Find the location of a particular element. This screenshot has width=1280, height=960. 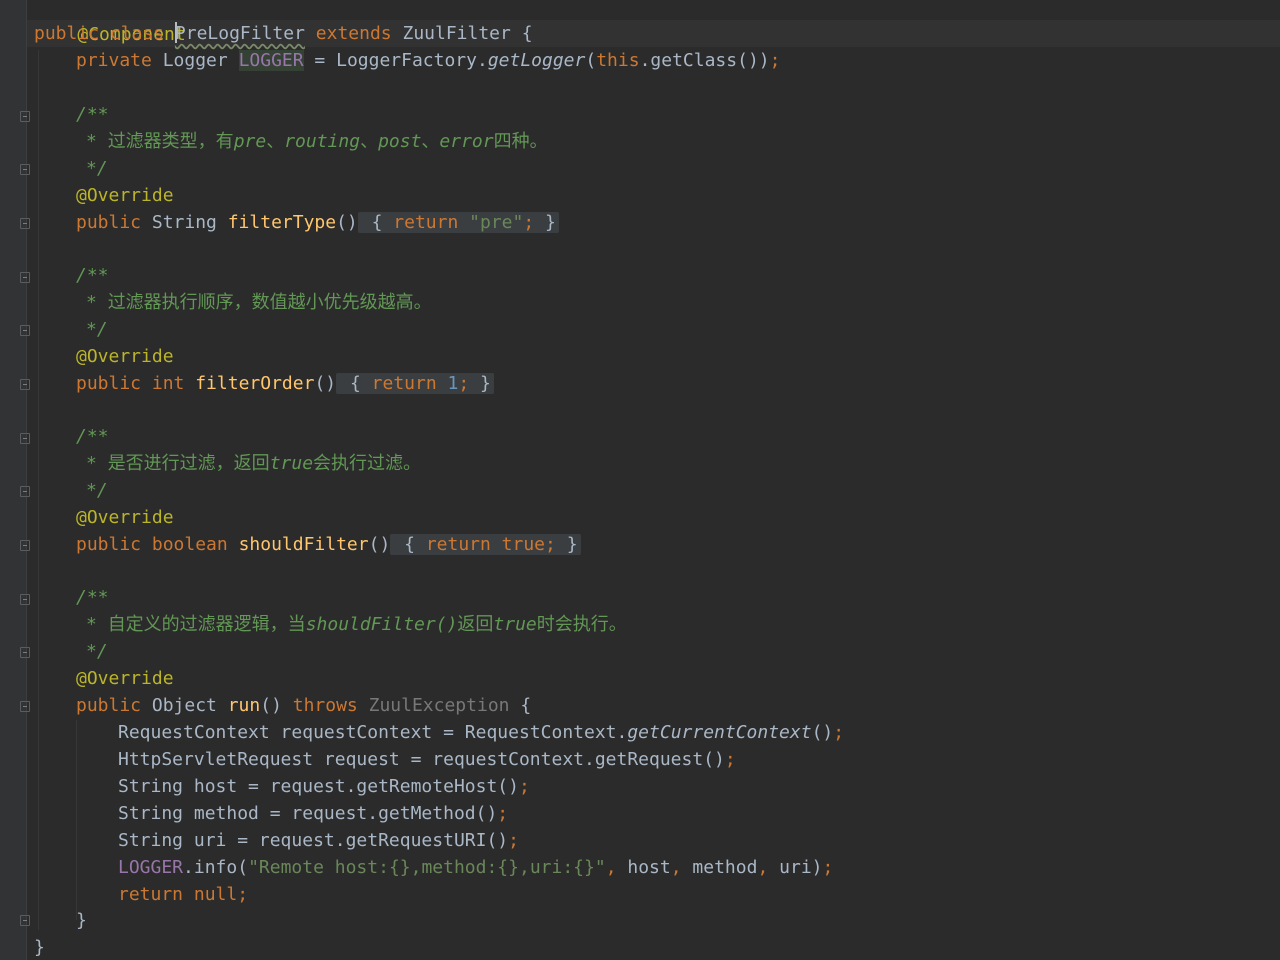

code-line: return null; is located at coordinates (183, 894).